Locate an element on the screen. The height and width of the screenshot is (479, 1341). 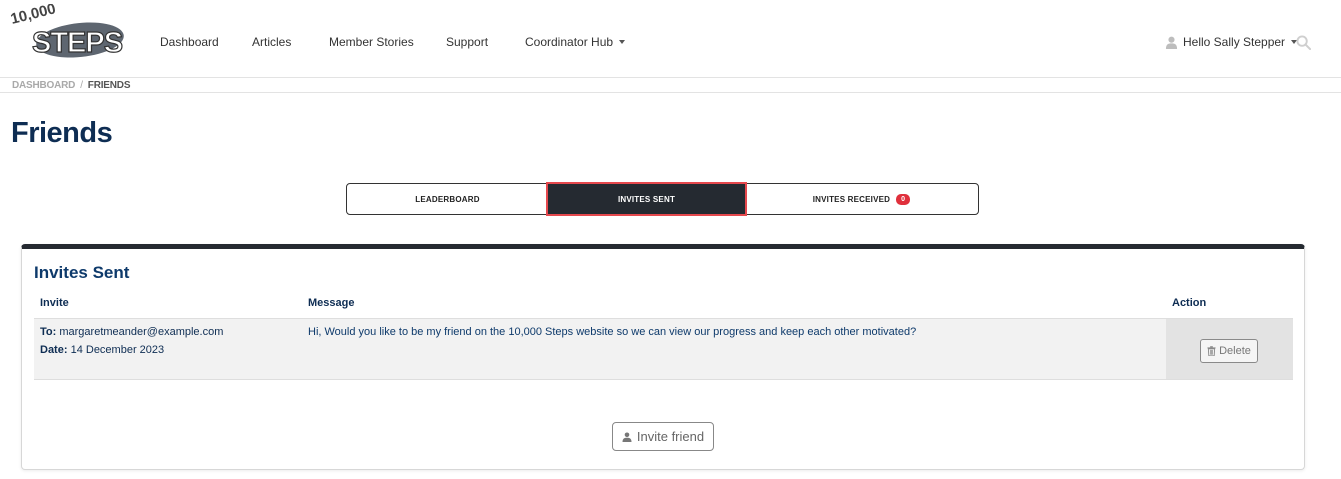
delete-button-label: Delete is located at coordinates (1235, 351).